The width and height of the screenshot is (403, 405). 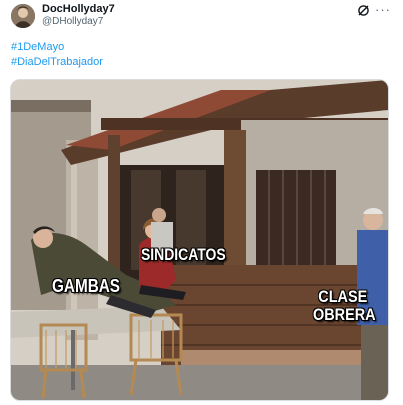 What do you see at coordinates (57, 62) in the screenshot?
I see `hashtag-link: #DiaDelTrabajador` at bounding box center [57, 62].